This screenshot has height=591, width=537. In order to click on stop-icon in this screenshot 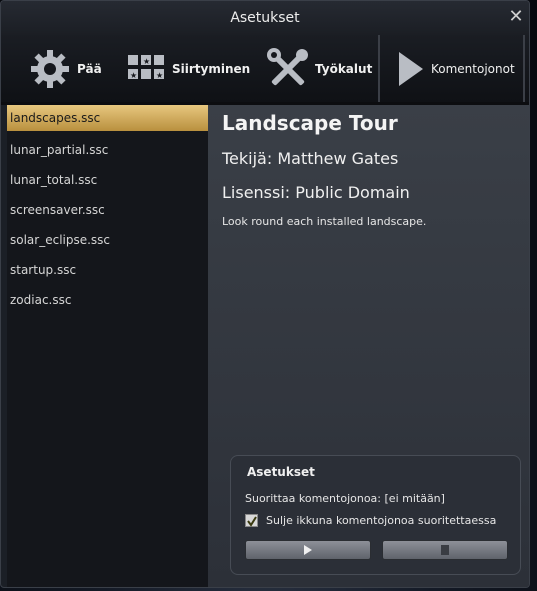, I will do `click(445, 550)`.